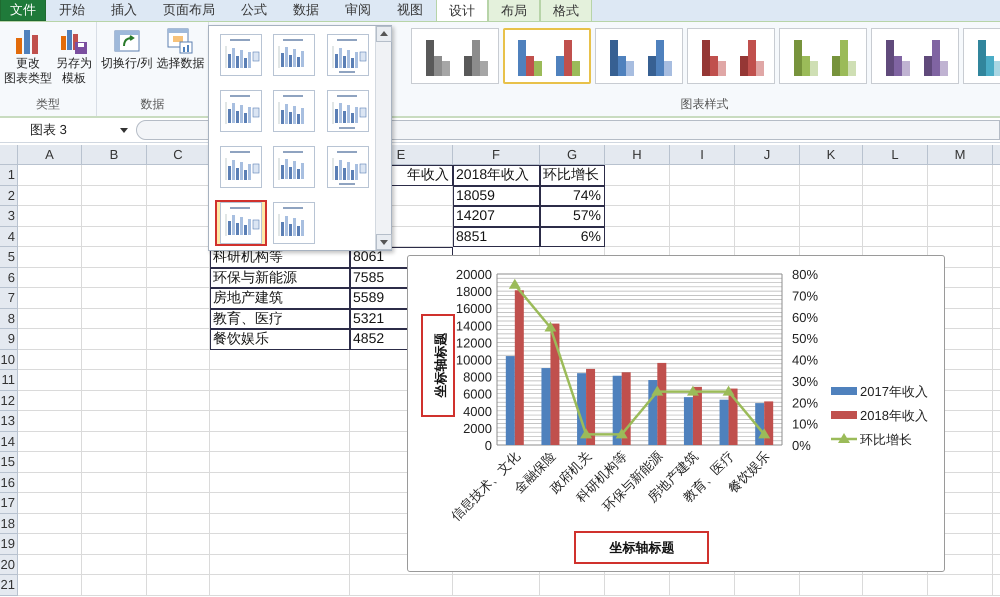 This screenshot has width=1000, height=597. Describe the element at coordinates (705, 104) in the screenshot. I see `group-label: 图表样式` at that location.